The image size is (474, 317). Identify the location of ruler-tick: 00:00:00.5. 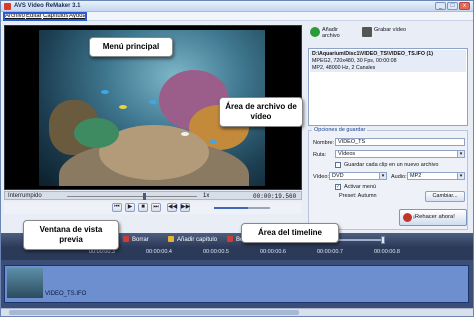
(216, 252).